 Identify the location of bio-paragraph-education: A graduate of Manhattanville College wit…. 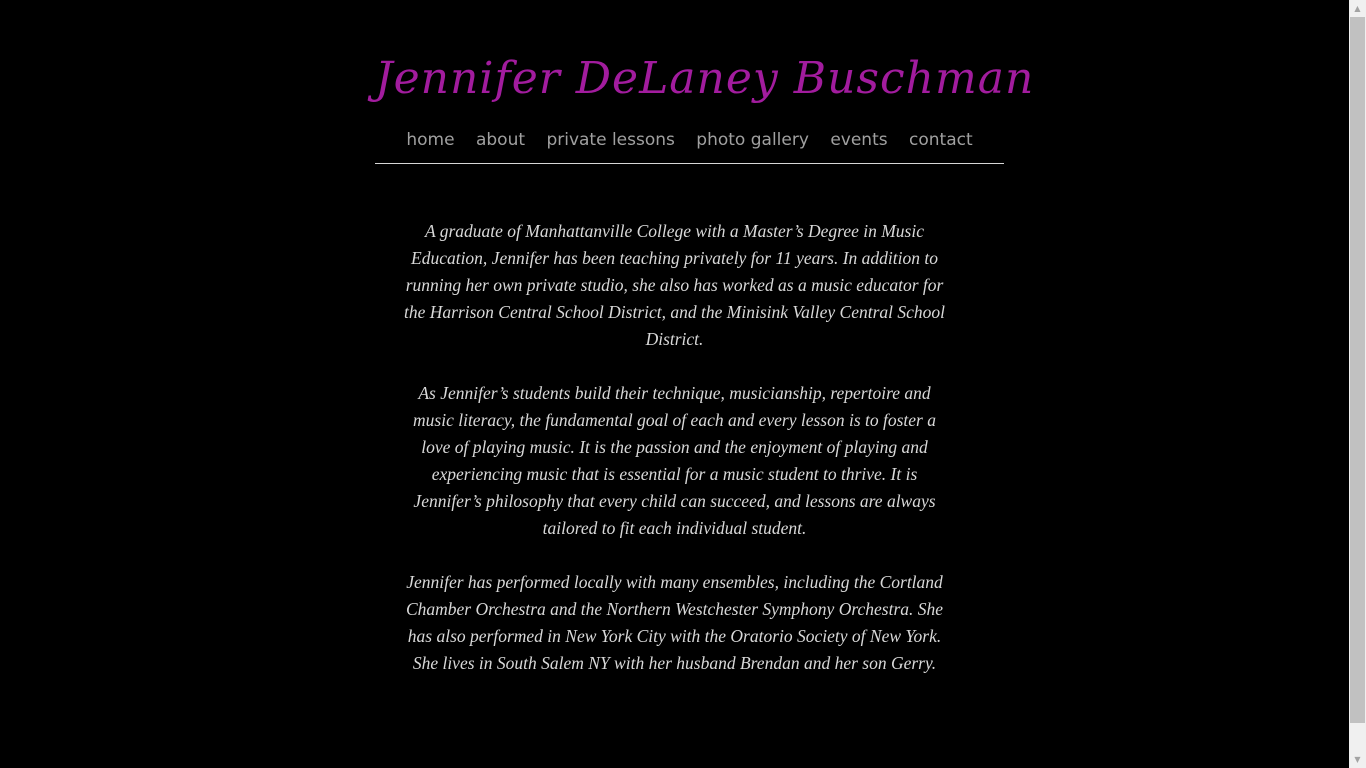
(674, 285).